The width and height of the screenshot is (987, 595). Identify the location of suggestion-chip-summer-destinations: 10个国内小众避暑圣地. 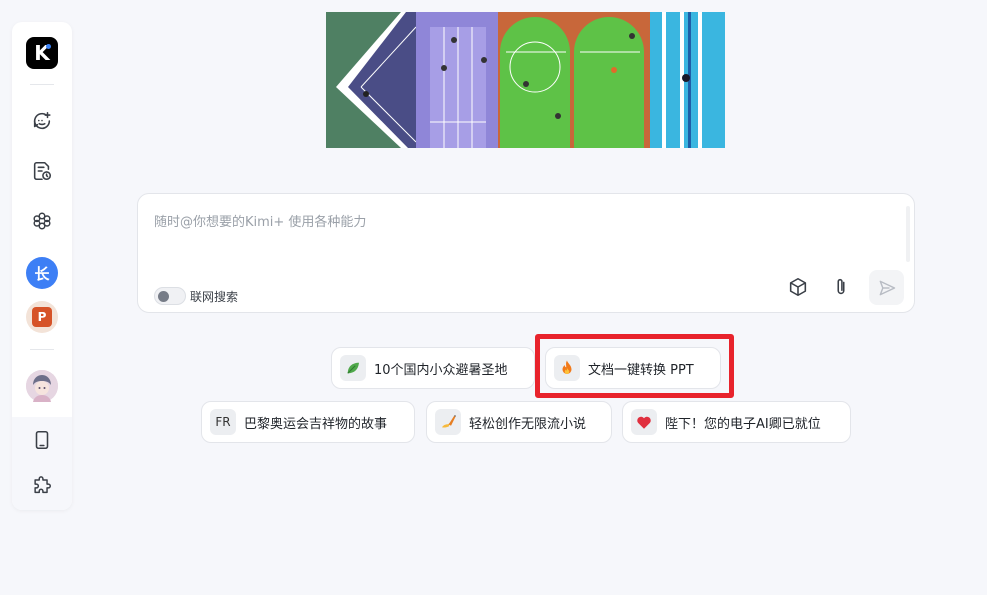
(433, 368).